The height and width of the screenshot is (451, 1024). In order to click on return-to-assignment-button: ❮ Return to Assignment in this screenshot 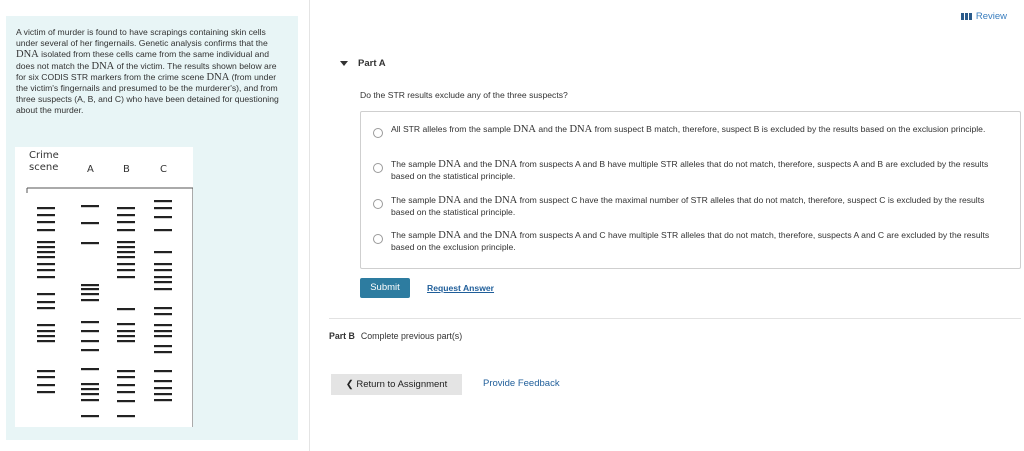, I will do `click(396, 384)`.